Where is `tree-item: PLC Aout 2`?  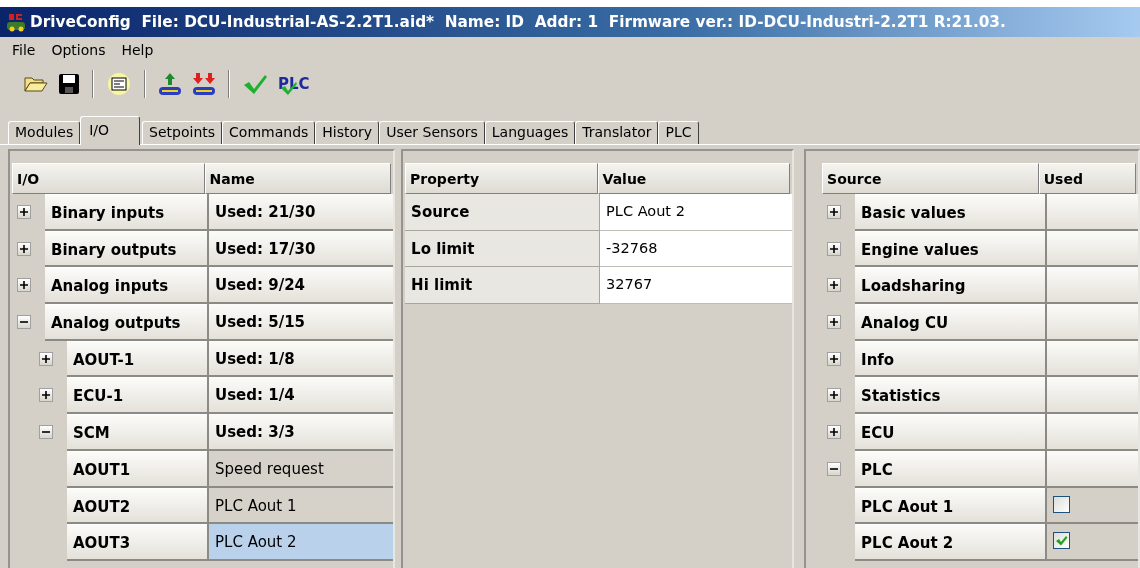 tree-item: PLC Aout 2 is located at coordinates (950, 542).